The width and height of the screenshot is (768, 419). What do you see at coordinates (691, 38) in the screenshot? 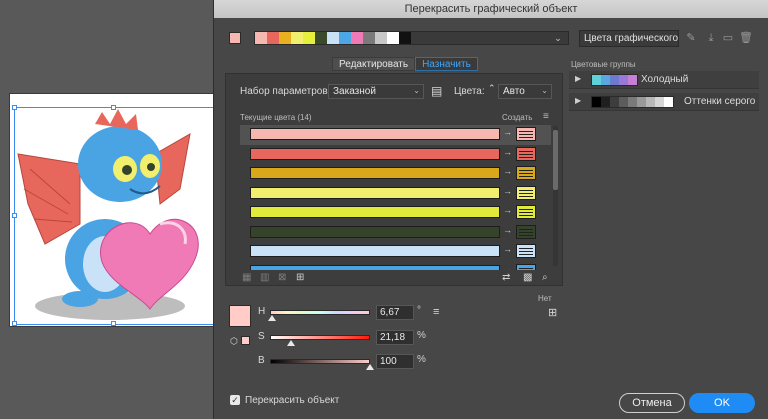
I see `eyedropper-icon: ✎` at bounding box center [691, 38].